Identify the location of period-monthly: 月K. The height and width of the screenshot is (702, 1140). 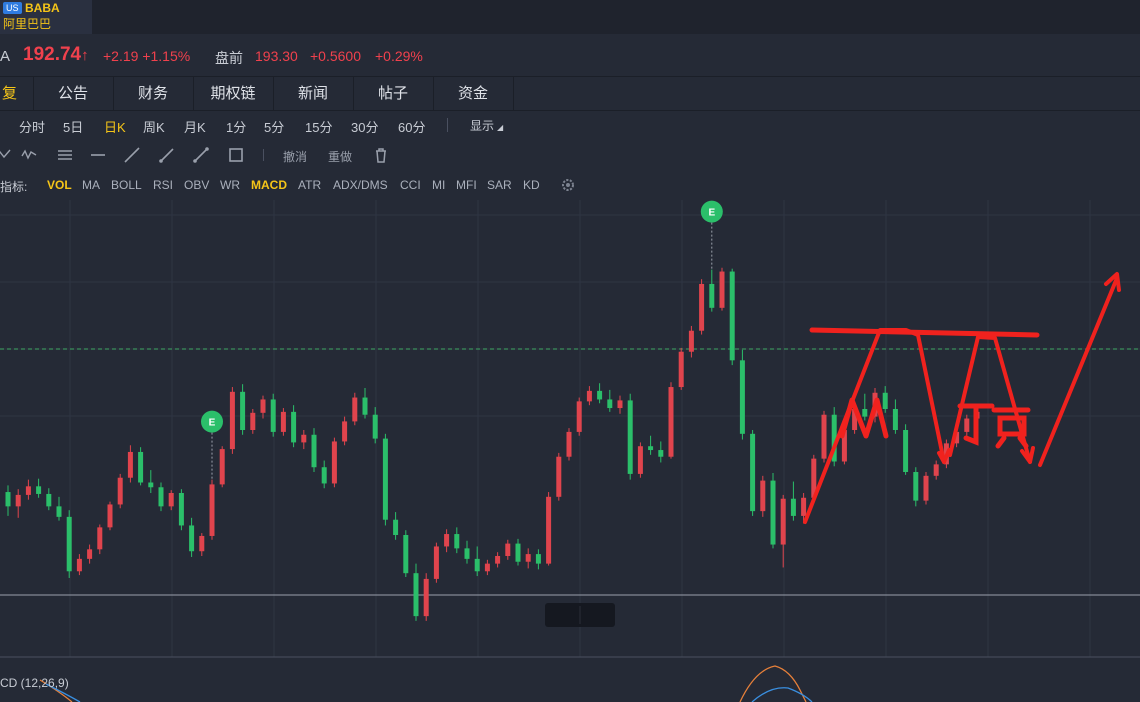
(195, 126).